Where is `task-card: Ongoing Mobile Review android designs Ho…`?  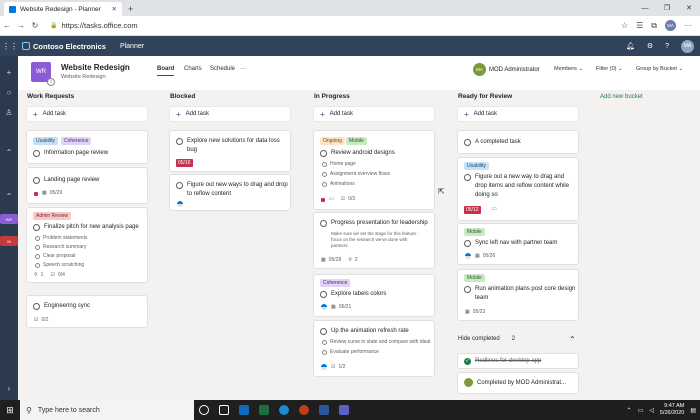 task-card: Ongoing Mobile Review android designs Ho… is located at coordinates (374, 170).